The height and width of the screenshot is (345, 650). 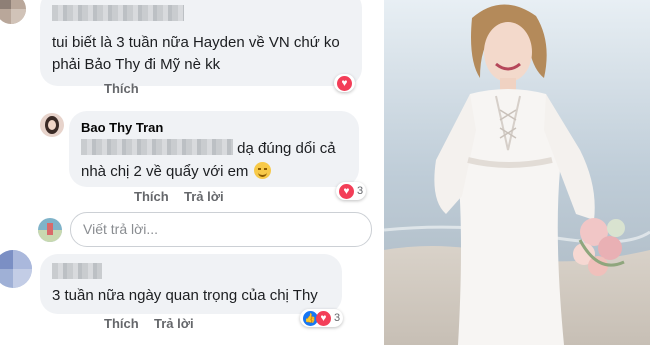 What do you see at coordinates (121, 88) in the screenshot?
I see `like-action-1: Thích` at bounding box center [121, 88].